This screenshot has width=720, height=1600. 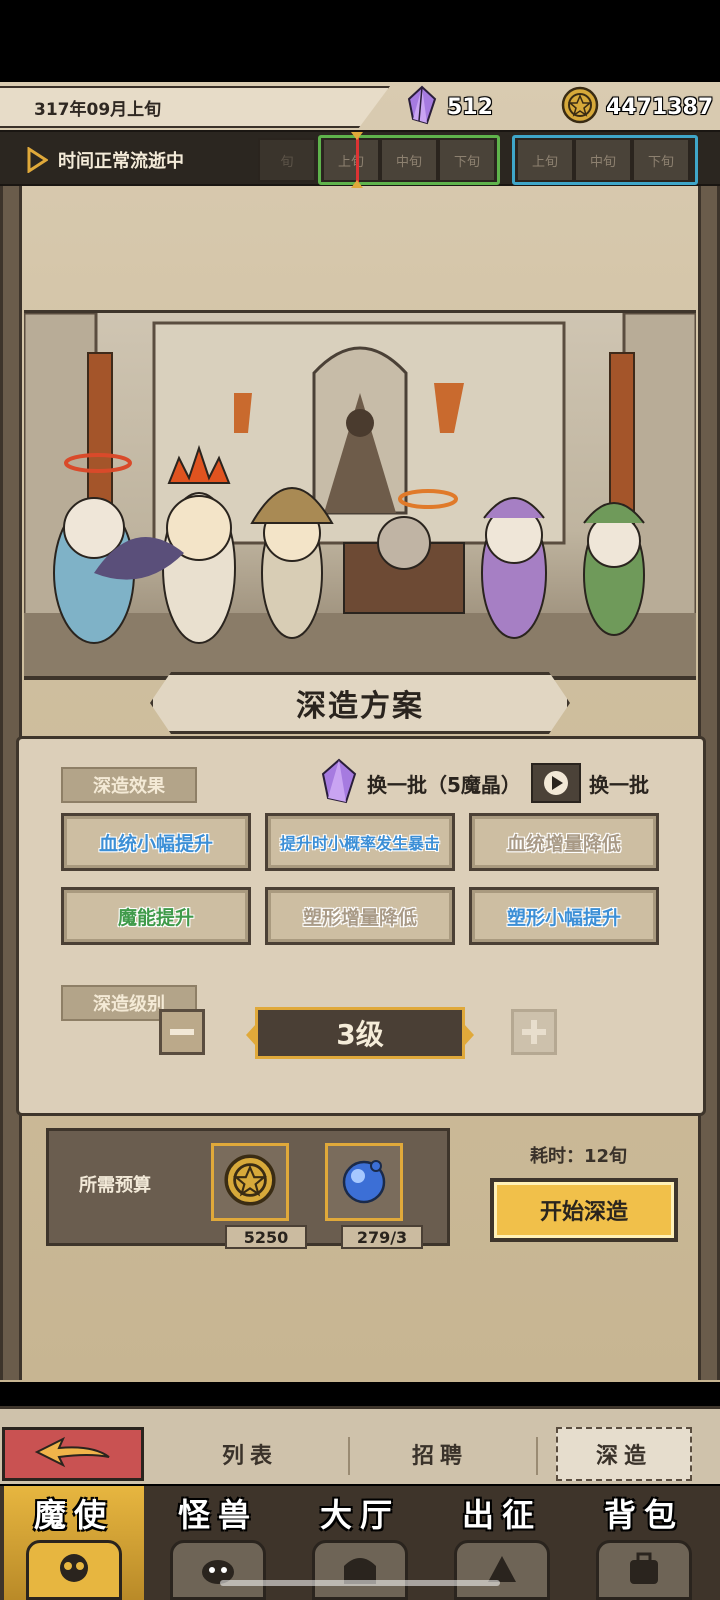 What do you see at coordinates (250, 1454) in the screenshot?
I see `tab-list: 列表` at bounding box center [250, 1454].